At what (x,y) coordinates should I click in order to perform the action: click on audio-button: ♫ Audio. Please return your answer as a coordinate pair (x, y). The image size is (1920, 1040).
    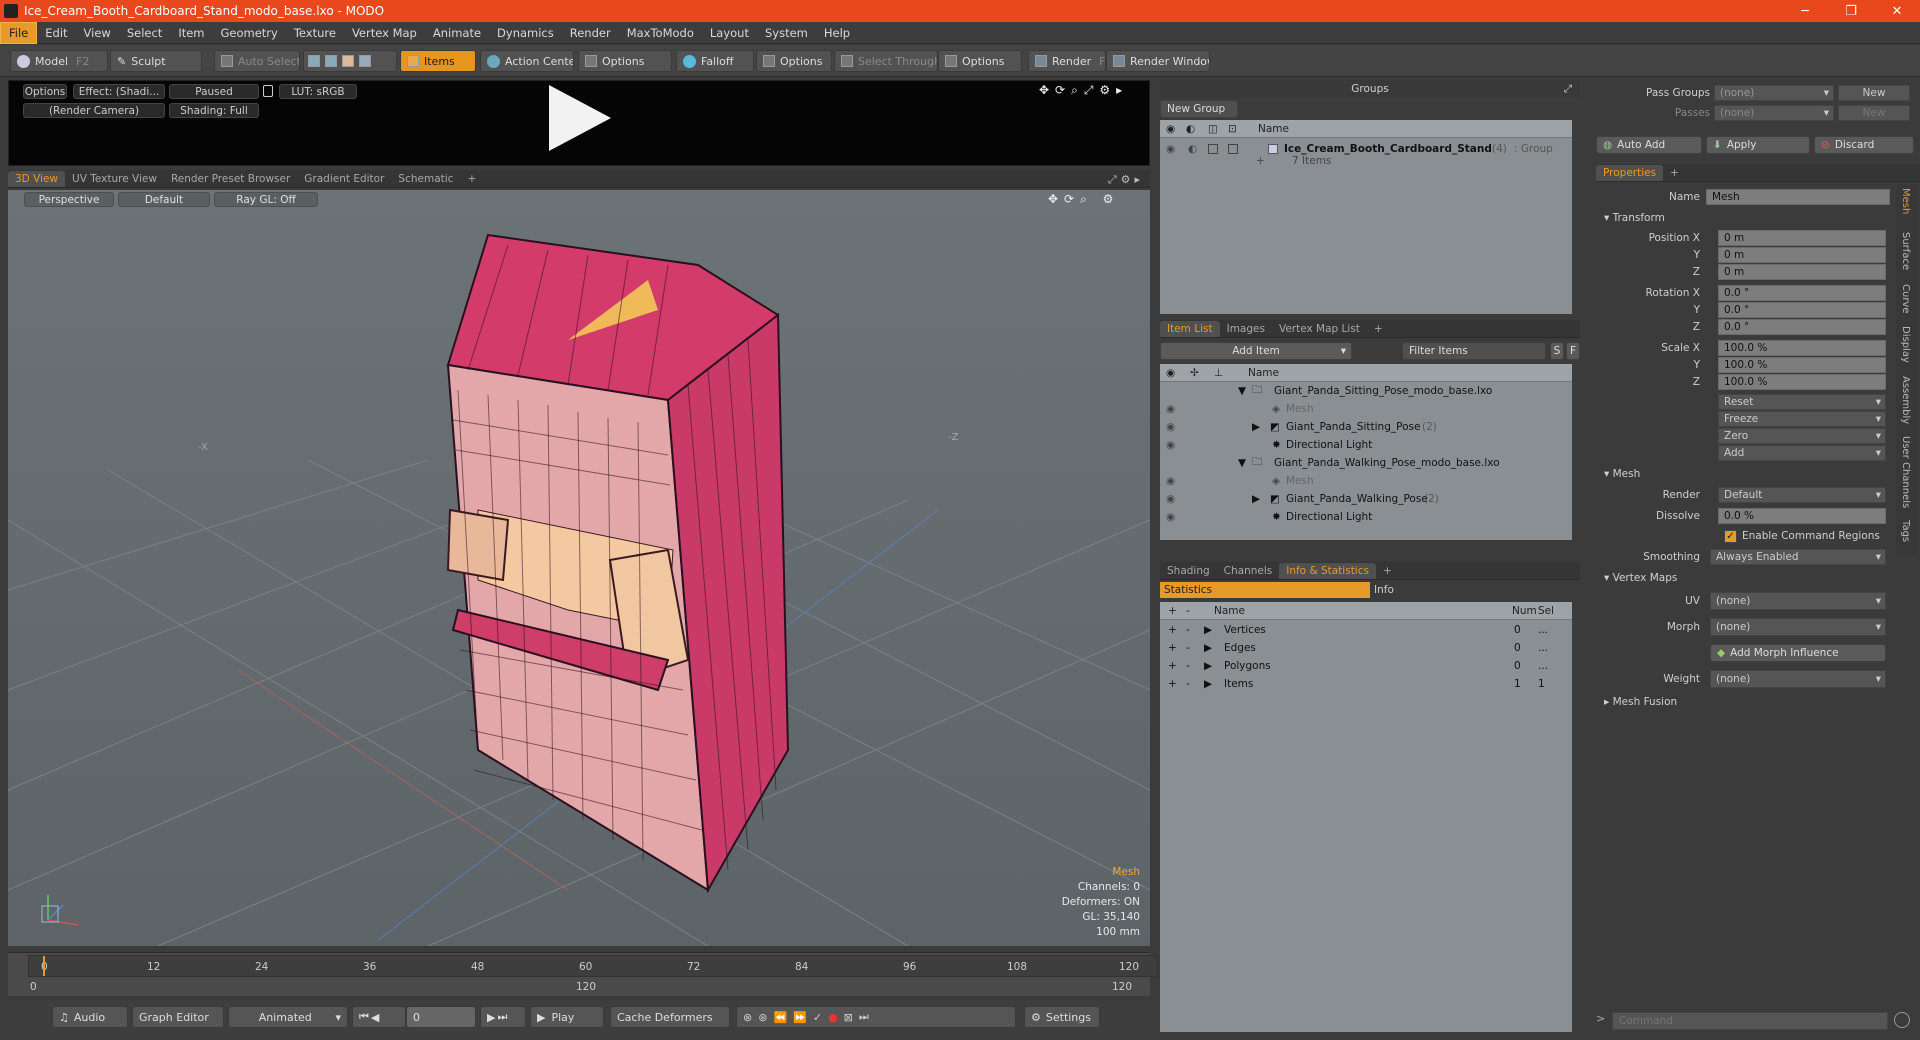
    Looking at the image, I should click on (90, 1017).